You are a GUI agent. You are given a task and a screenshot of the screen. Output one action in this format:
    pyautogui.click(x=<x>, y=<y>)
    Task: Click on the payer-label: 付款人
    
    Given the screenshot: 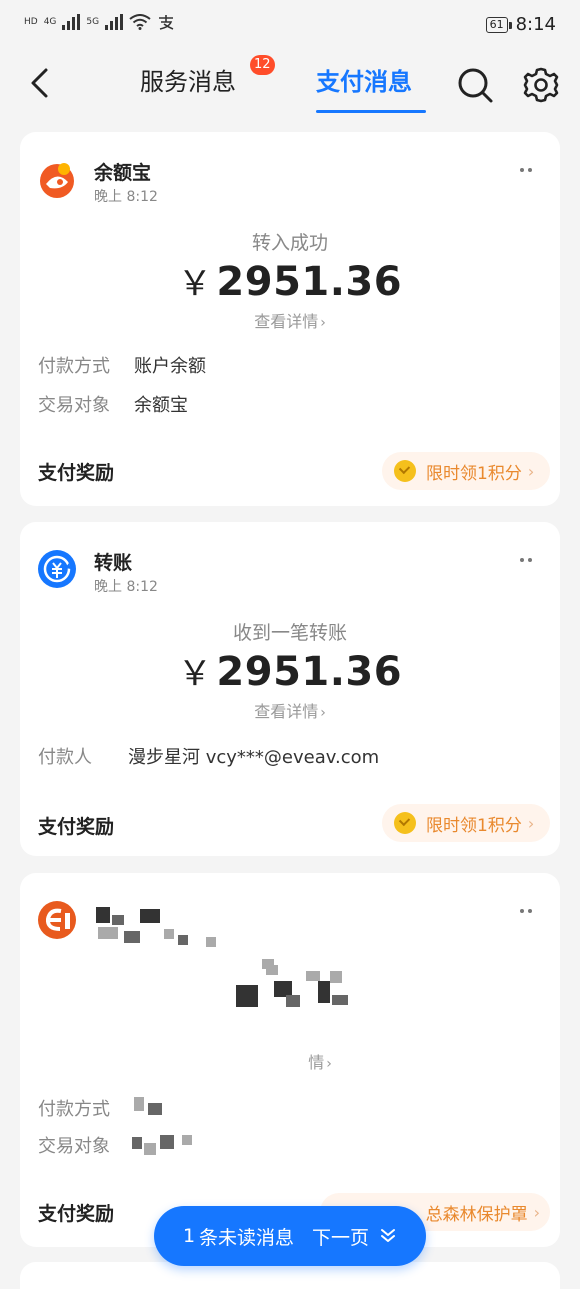 What is the action you would take?
    pyautogui.click(x=65, y=757)
    